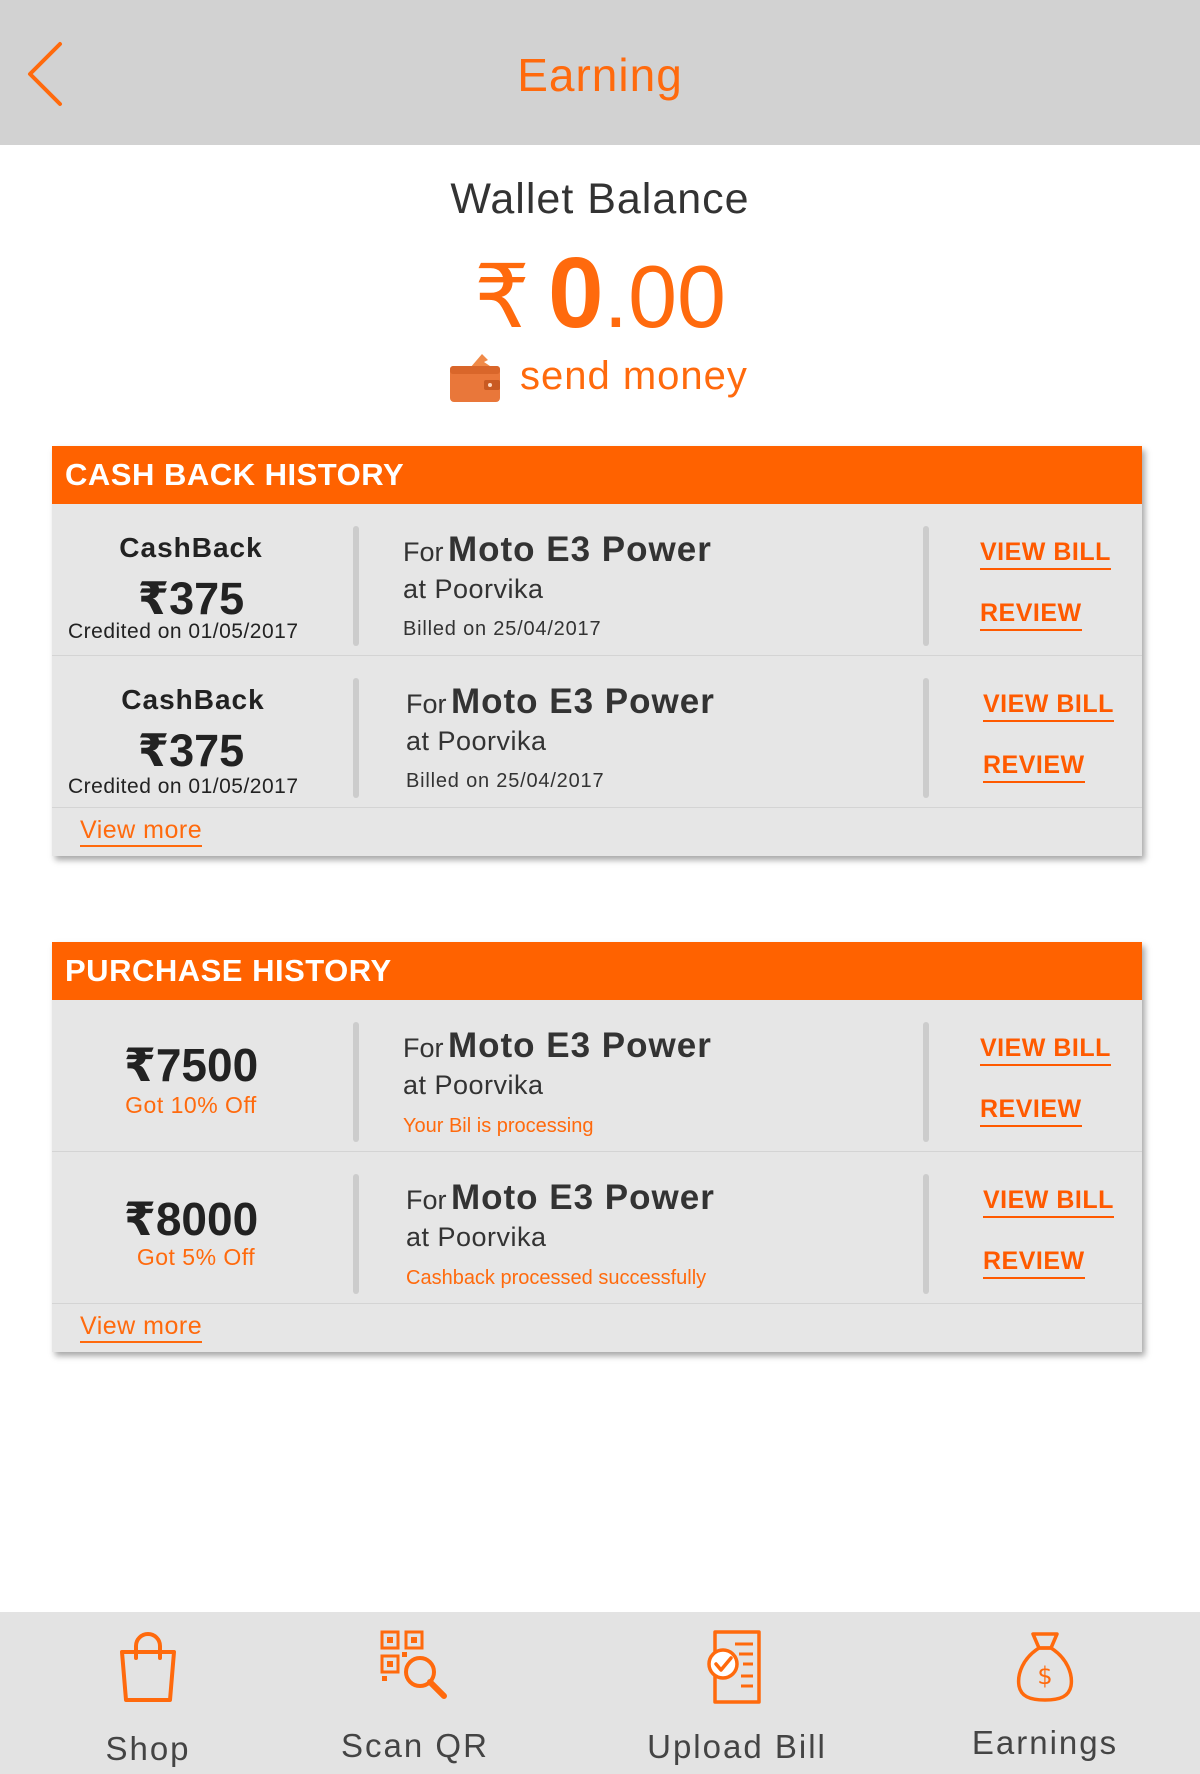 This screenshot has width=1200, height=1774. What do you see at coordinates (734, 1667) in the screenshot?
I see `upload-bill-icon` at bounding box center [734, 1667].